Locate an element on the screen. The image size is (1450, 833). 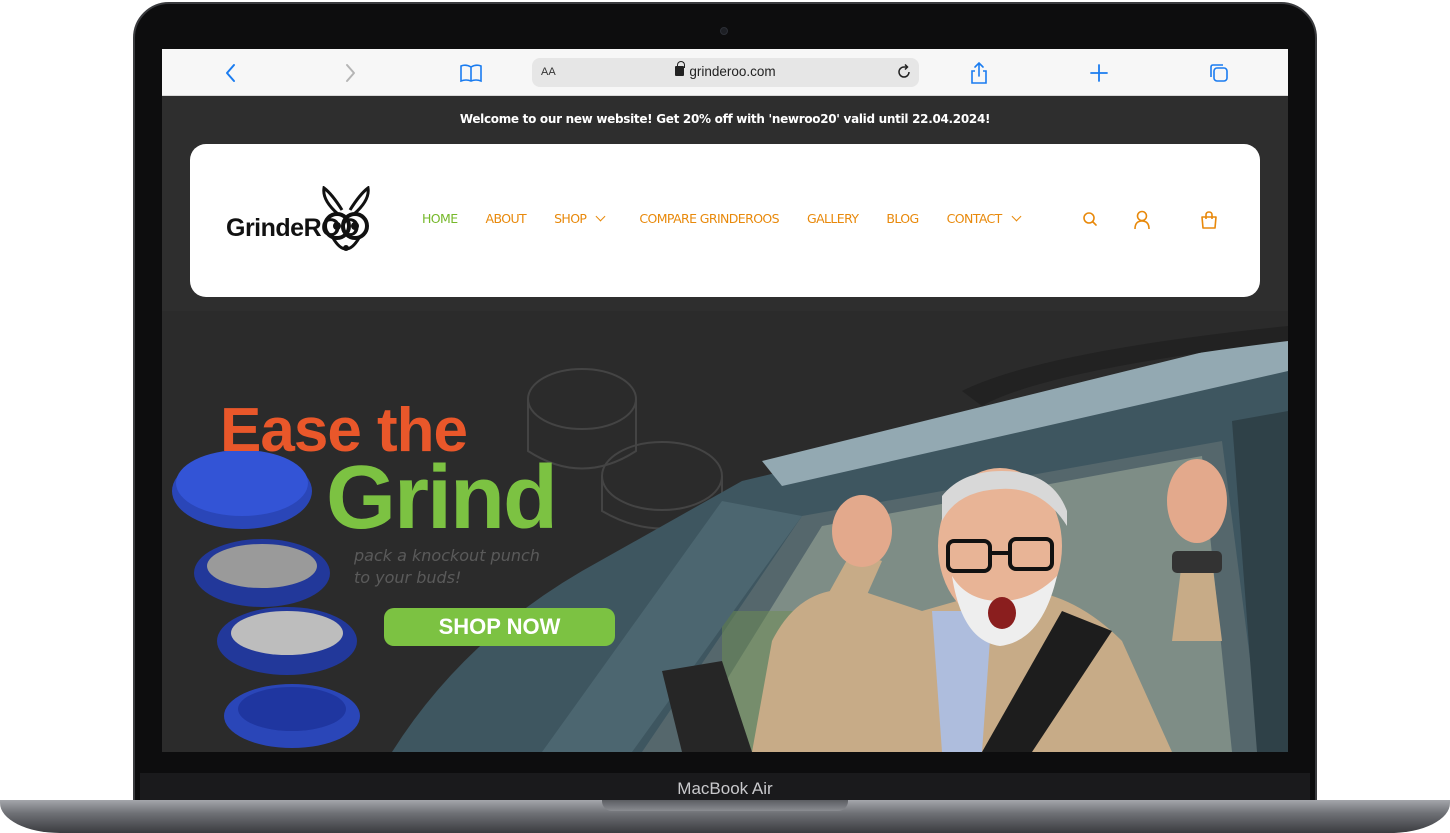
laptop-opening-notch is located at coordinates (725, 805).